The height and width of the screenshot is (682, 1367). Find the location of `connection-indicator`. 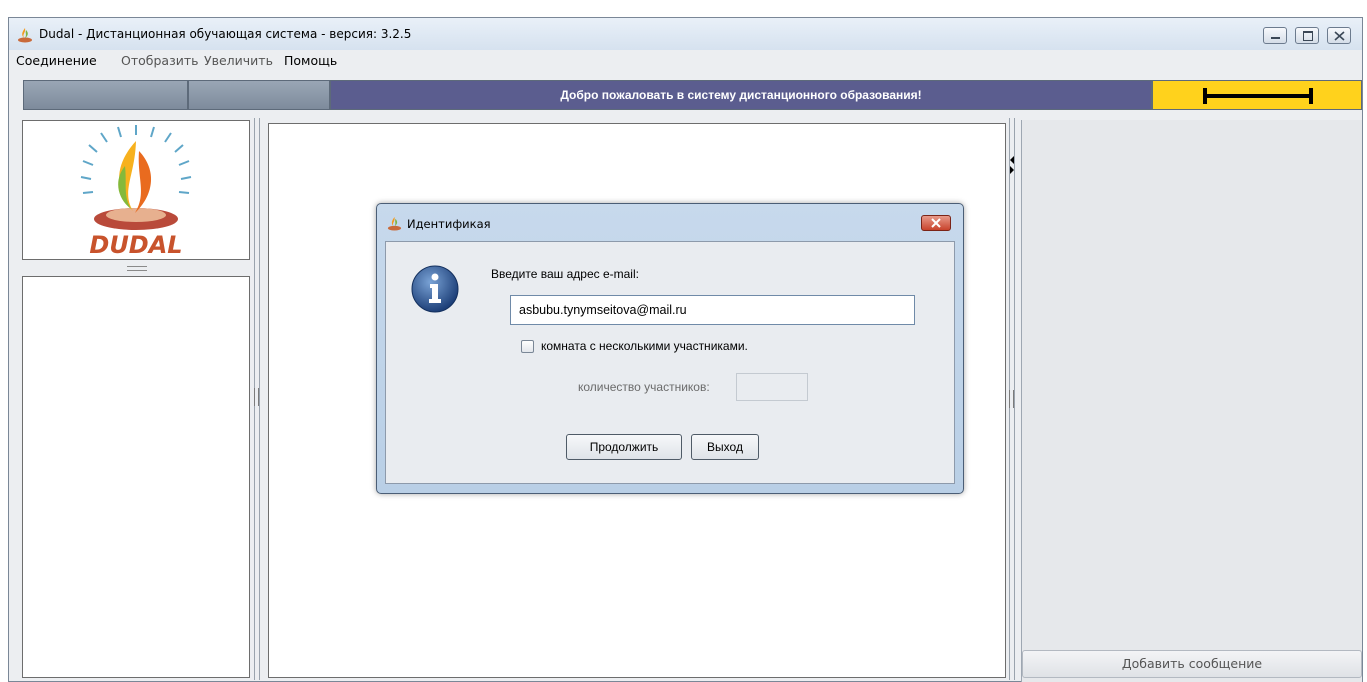

connection-indicator is located at coordinates (1257, 95).